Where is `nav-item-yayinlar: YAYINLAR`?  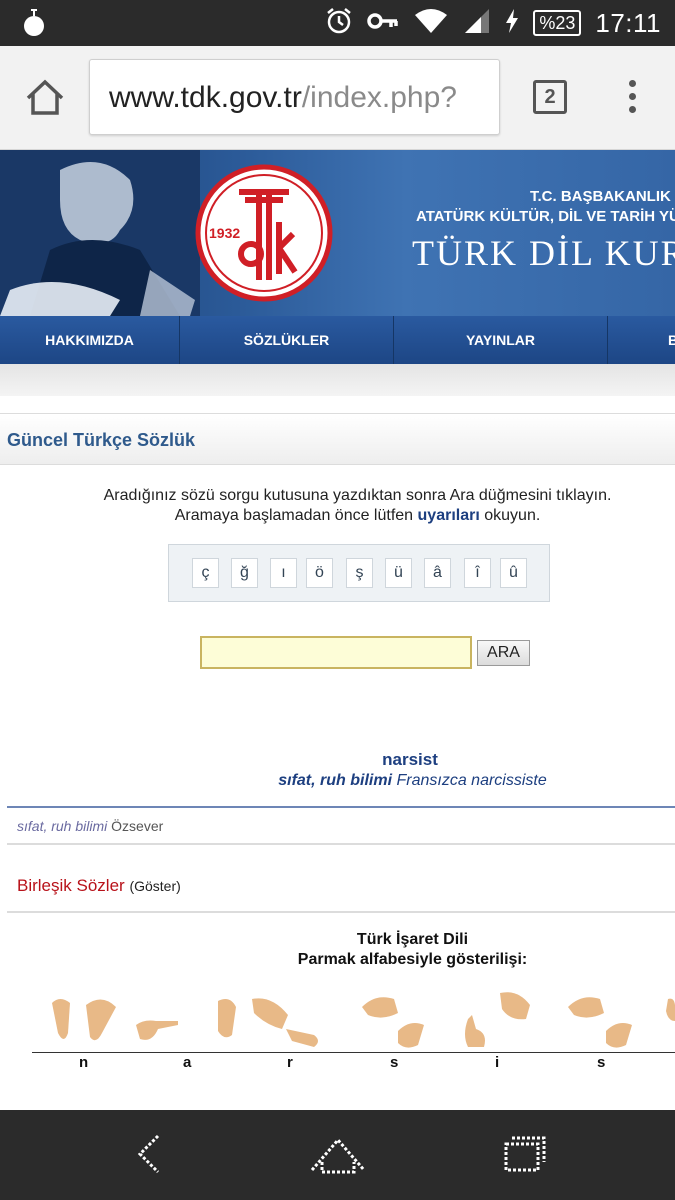
nav-item-yayinlar: YAYINLAR is located at coordinates (501, 340).